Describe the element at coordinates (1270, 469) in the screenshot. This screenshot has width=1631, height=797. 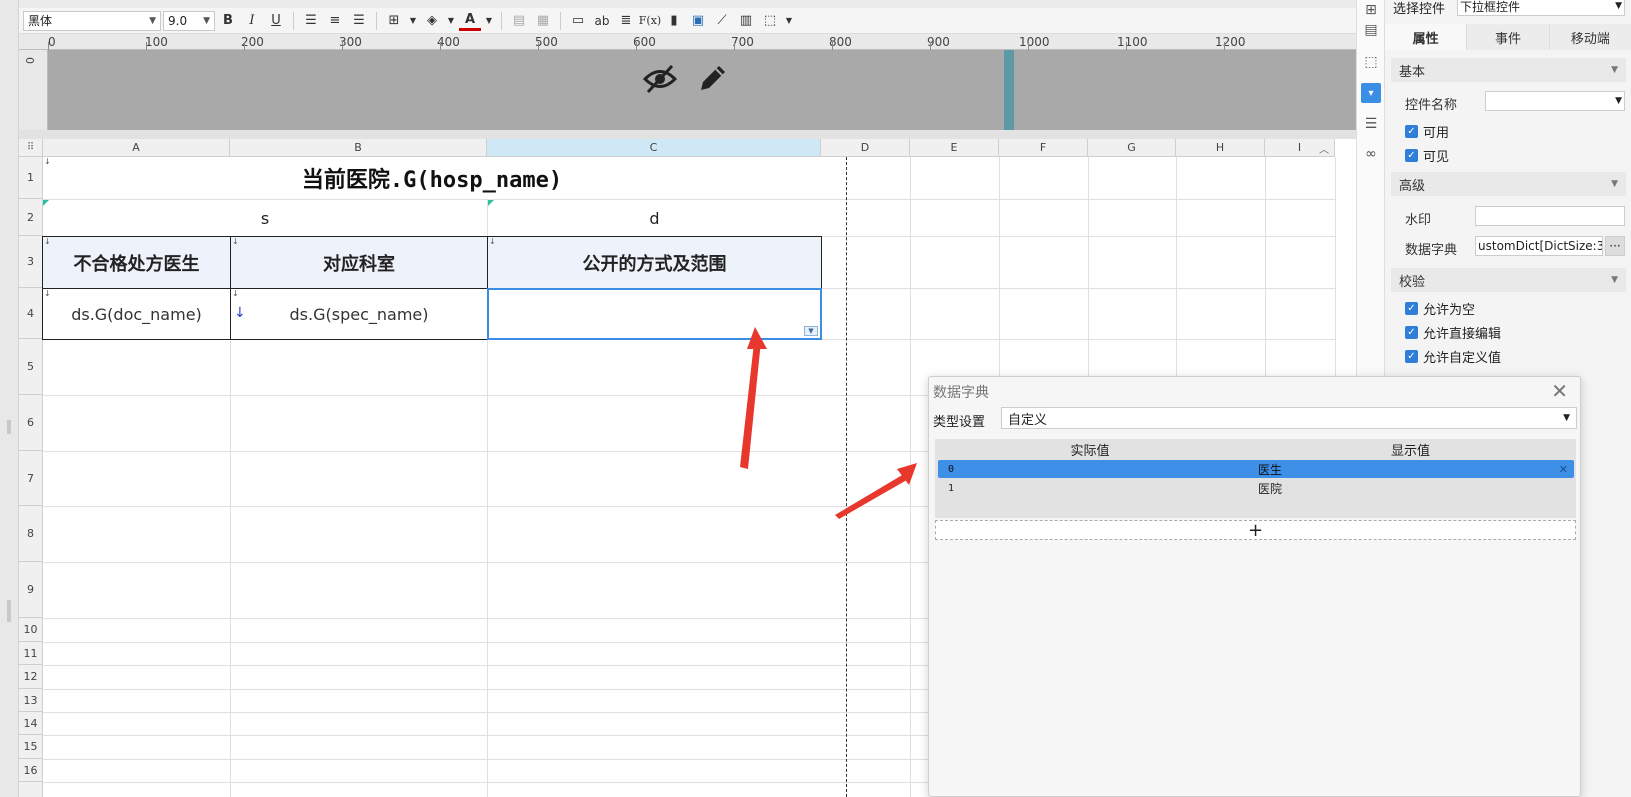
I see `row-display-value: 医生` at that location.